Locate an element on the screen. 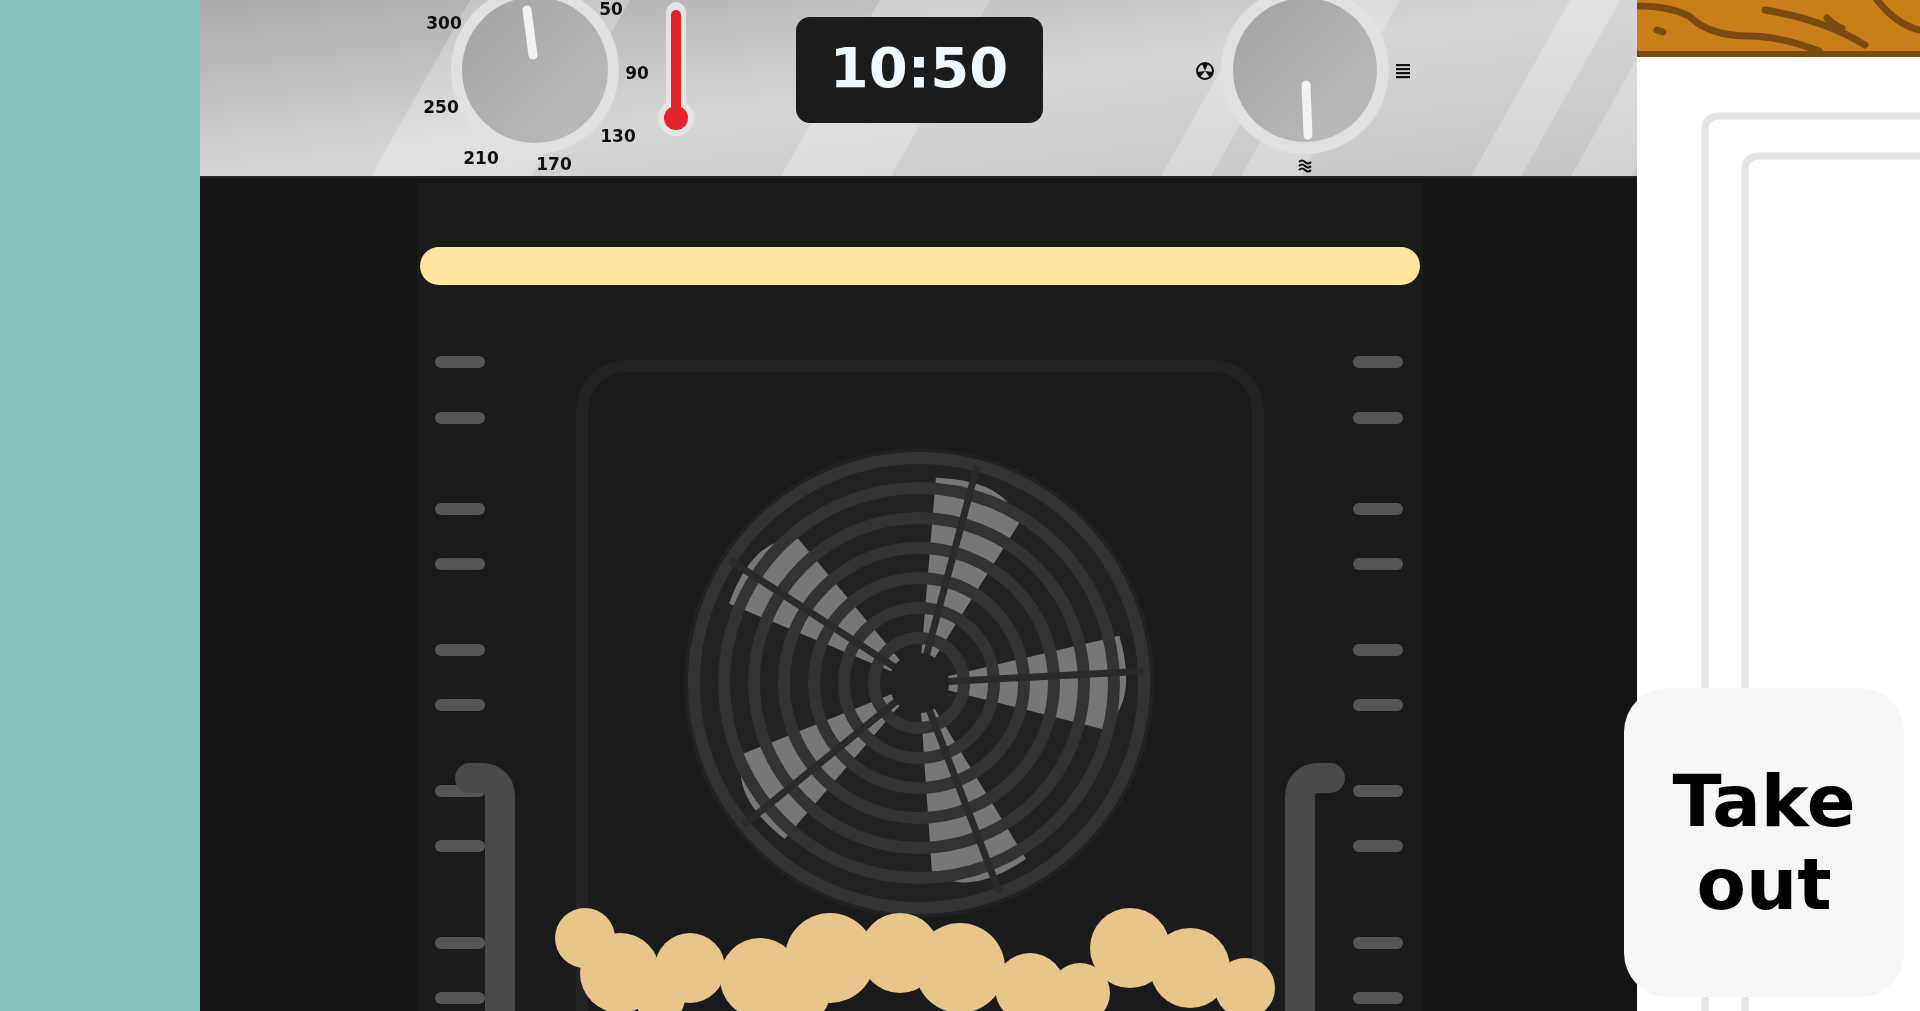 Image resolution: width=1920 pixels, height=1011 pixels. temperature-label: 300 is located at coordinates (444, 23).